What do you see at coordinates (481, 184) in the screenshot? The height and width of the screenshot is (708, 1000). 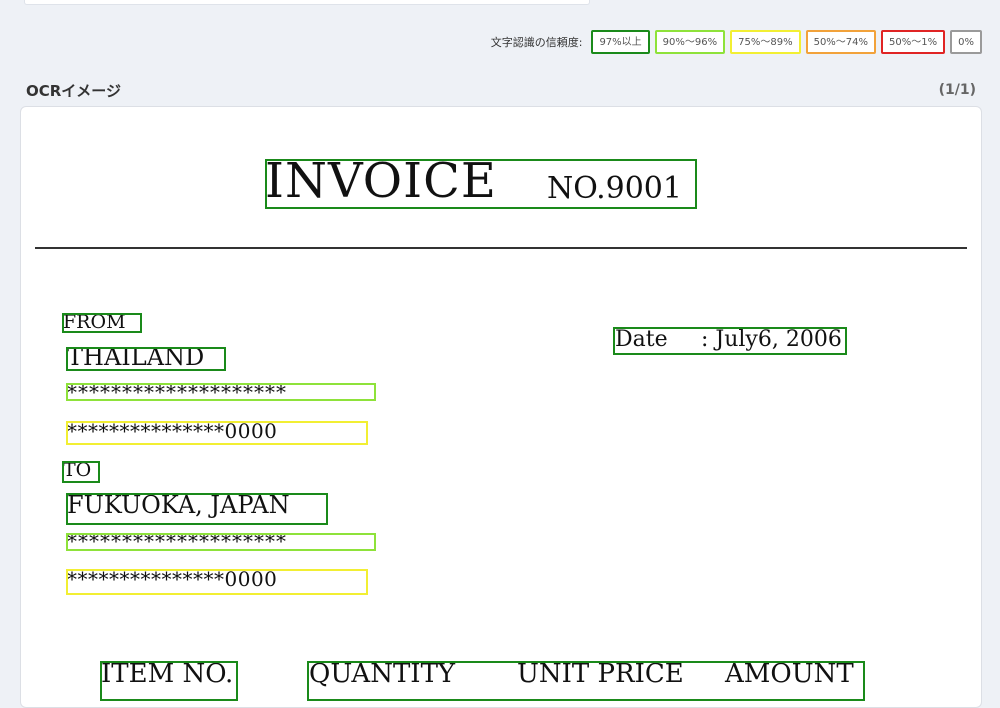 I see `ocr-box-title` at bounding box center [481, 184].